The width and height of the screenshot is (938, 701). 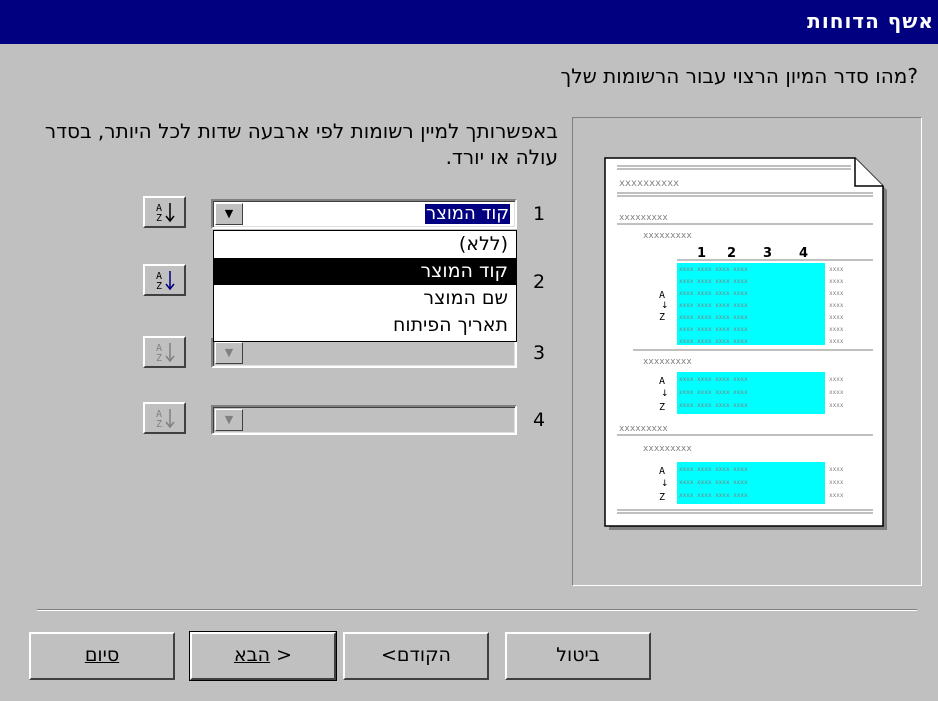 I want to click on sort-row-number-1: 1, so click(x=539, y=214).